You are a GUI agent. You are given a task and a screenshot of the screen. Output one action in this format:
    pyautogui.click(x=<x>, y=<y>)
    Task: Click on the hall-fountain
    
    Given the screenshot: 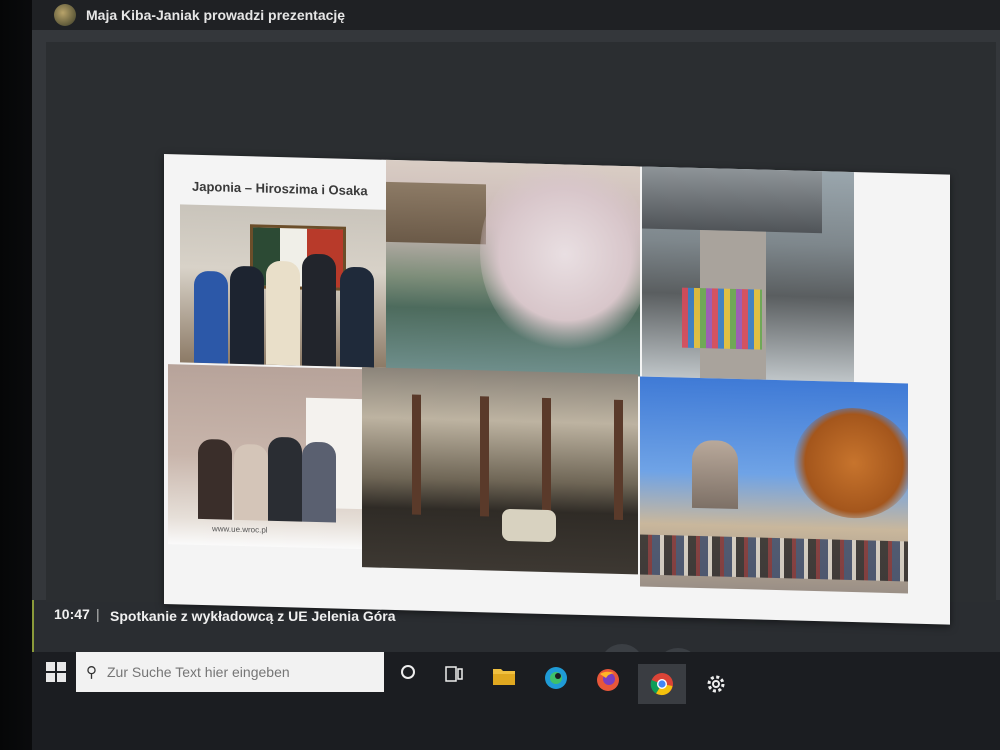 What is the action you would take?
    pyautogui.click(x=529, y=525)
    